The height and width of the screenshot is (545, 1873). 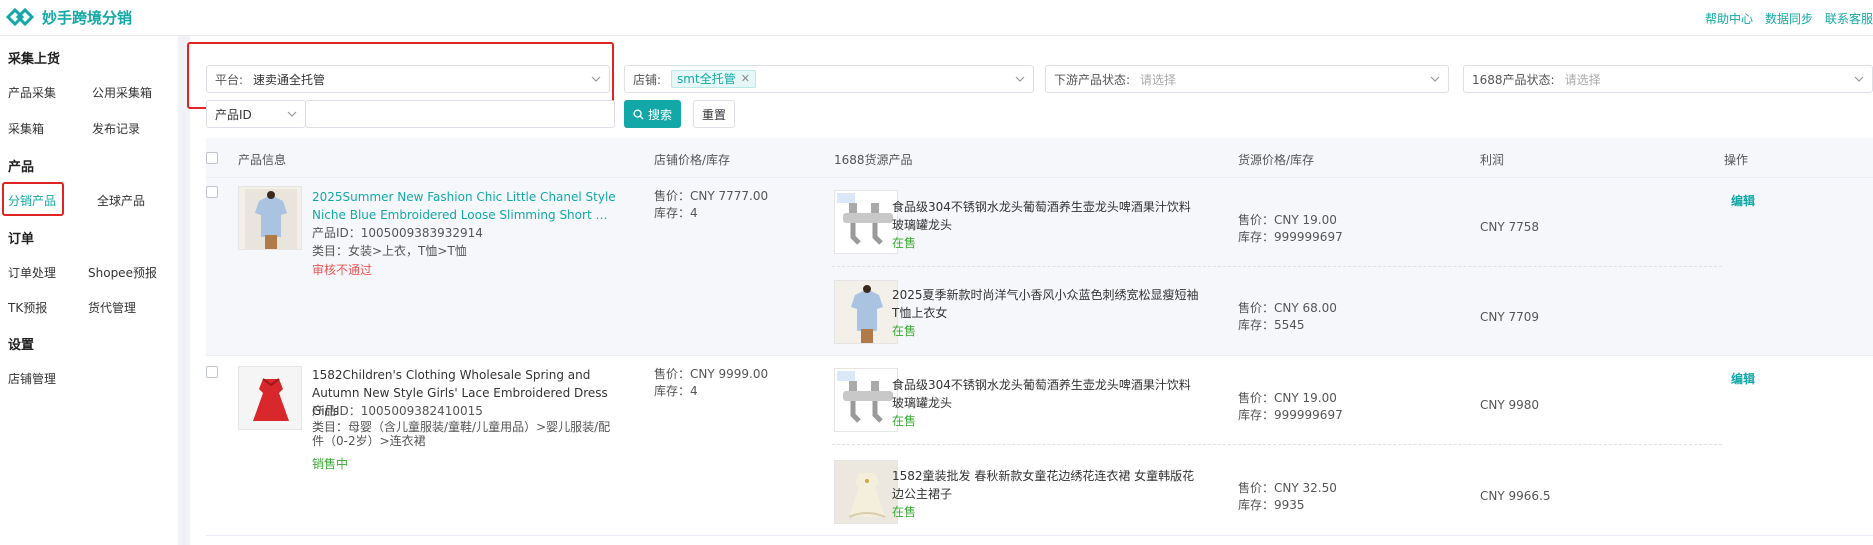 I want to click on table-header: 产品信息 店铺价格/库存 1688货源产品 货源价格/库存 利润 操作, so click(x=1039, y=158).